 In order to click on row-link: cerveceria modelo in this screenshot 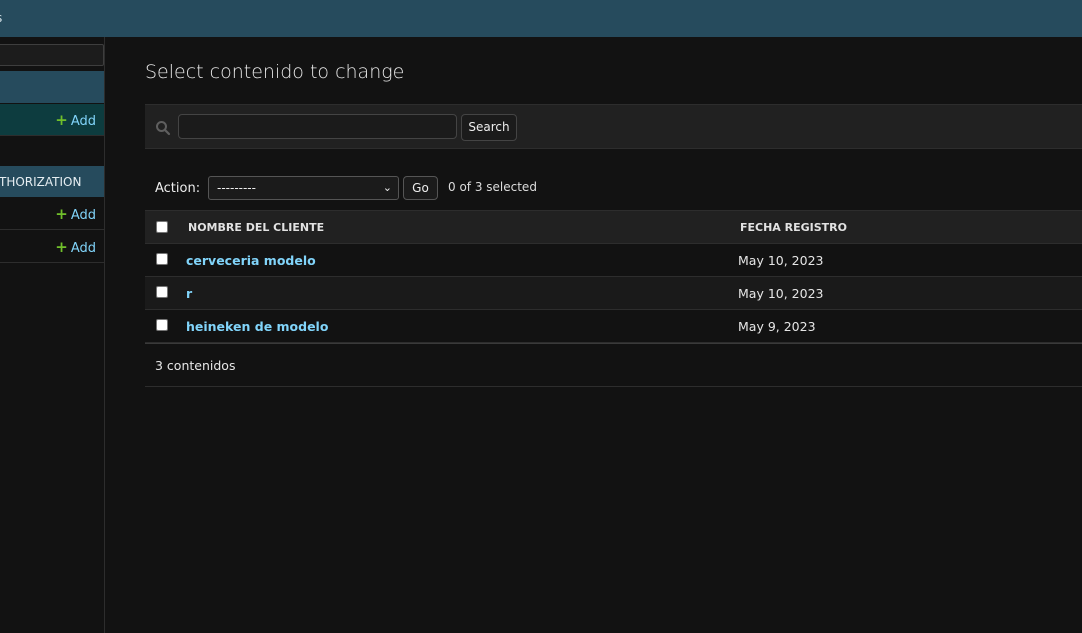, I will do `click(251, 260)`.